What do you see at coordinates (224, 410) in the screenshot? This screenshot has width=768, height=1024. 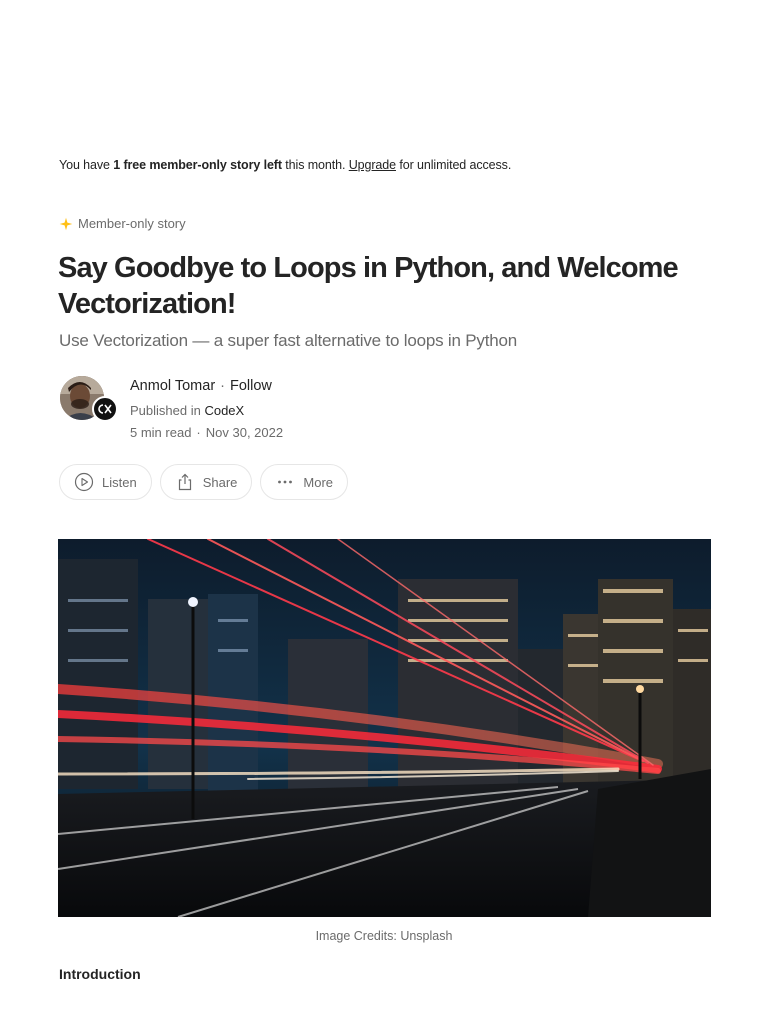 I see `publication-link: CodeX` at bounding box center [224, 410].